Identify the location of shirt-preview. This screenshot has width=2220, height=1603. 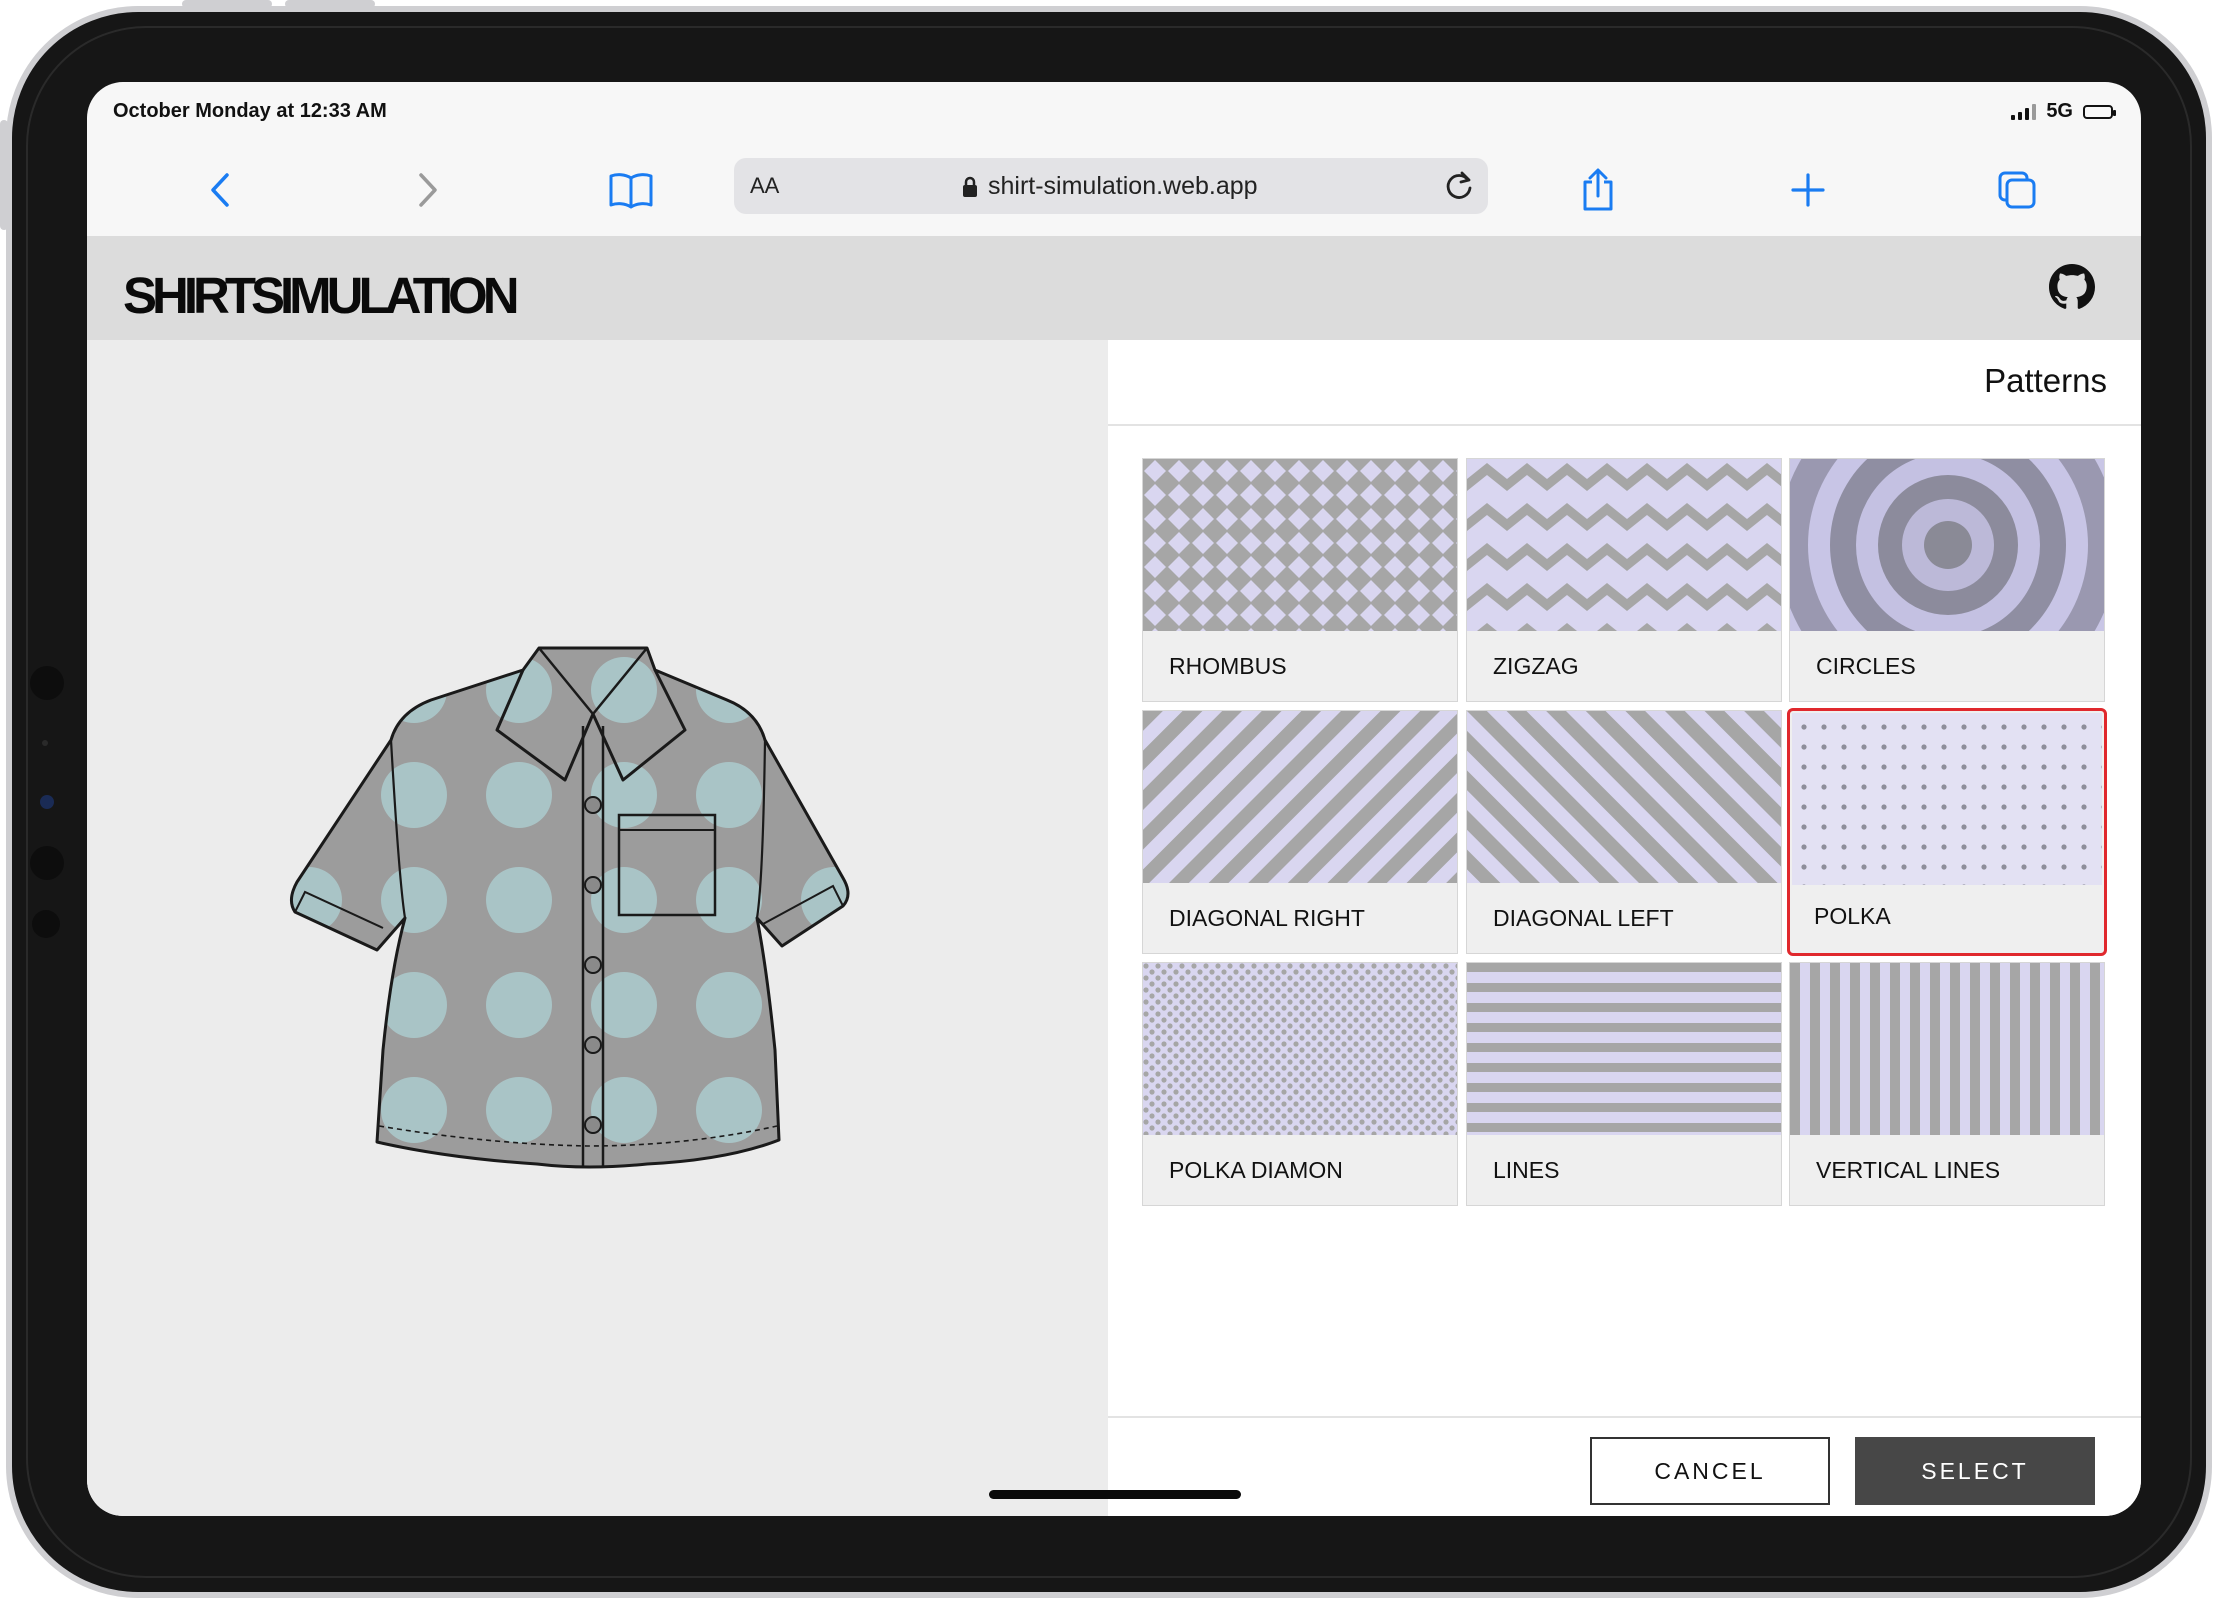
(591, 931).